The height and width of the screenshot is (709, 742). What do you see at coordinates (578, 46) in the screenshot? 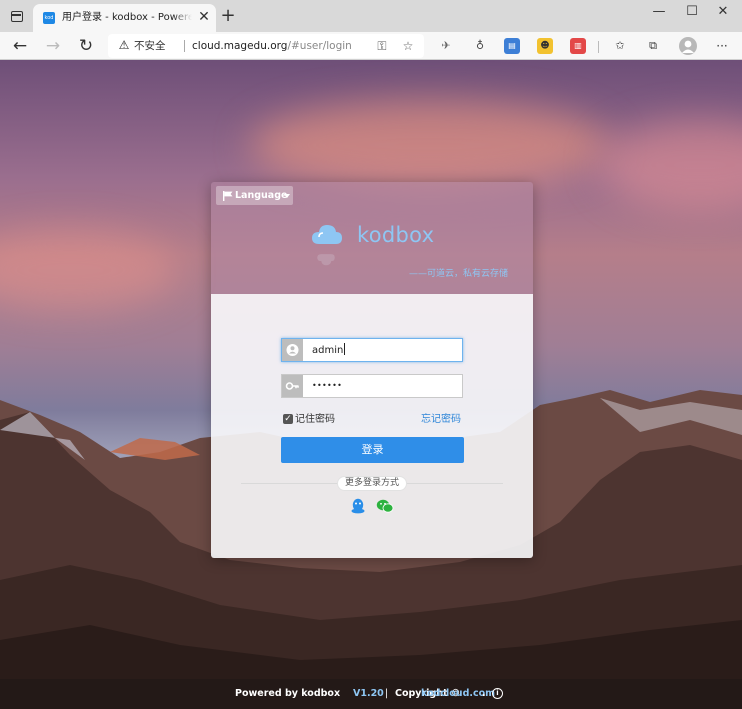
I see `extension-red-icon: ▥` at bounding box center [578, 46].